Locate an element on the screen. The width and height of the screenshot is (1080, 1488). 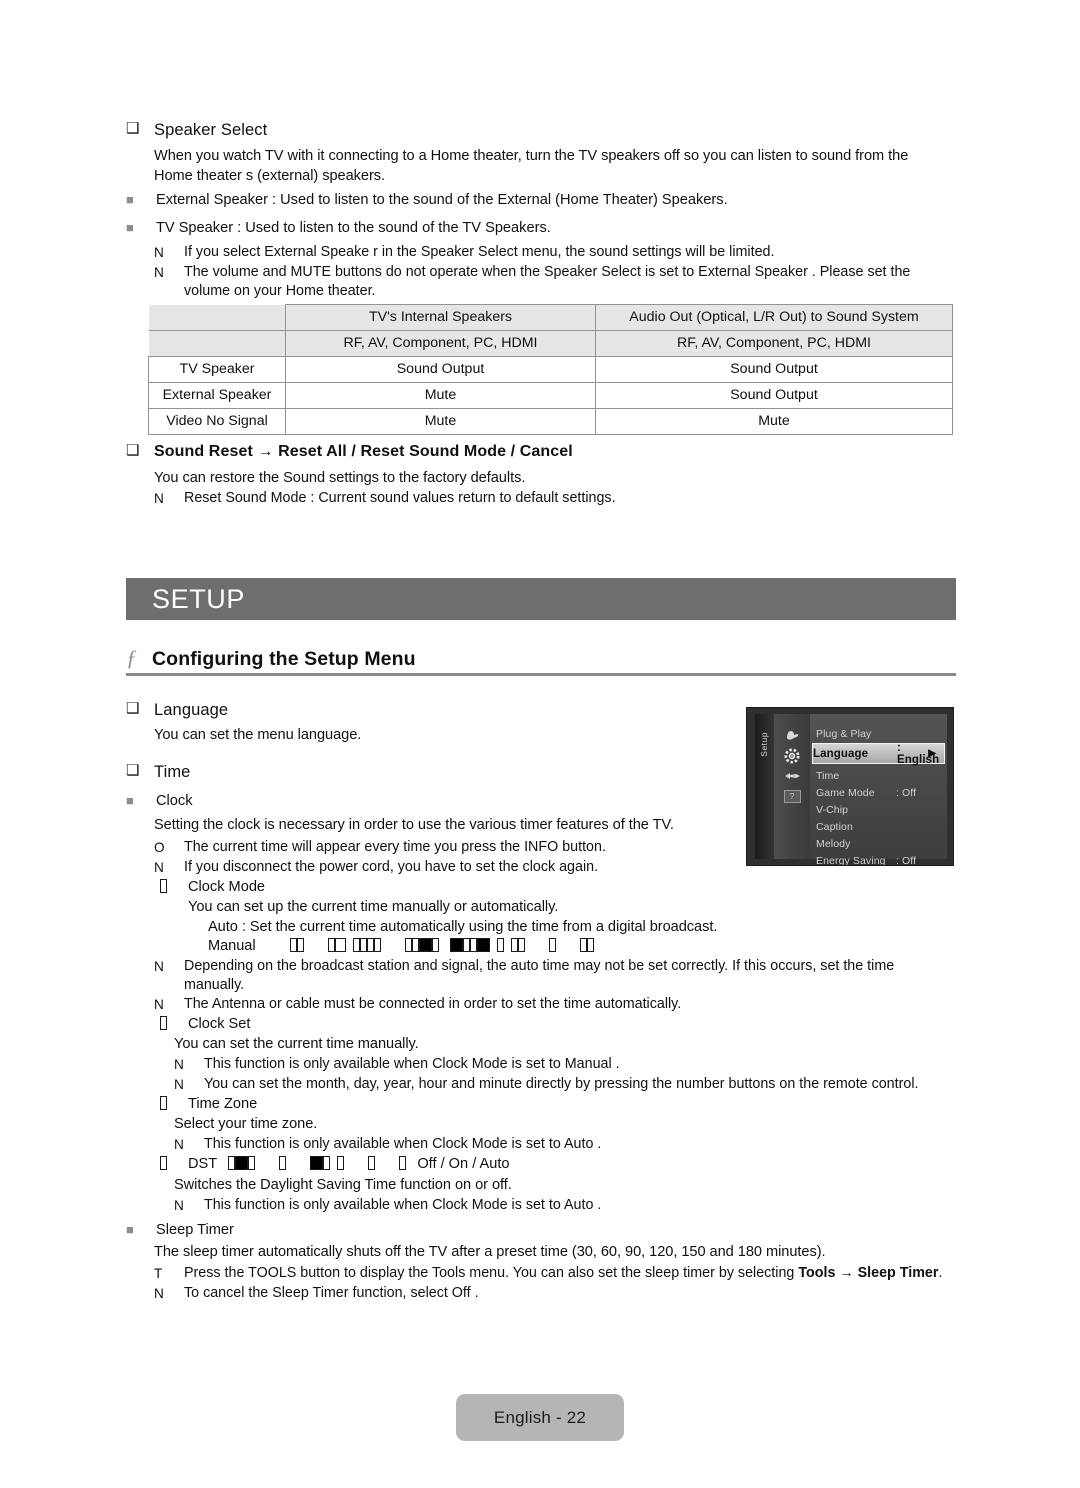
plug-icon is located at coordinates (792, 776).